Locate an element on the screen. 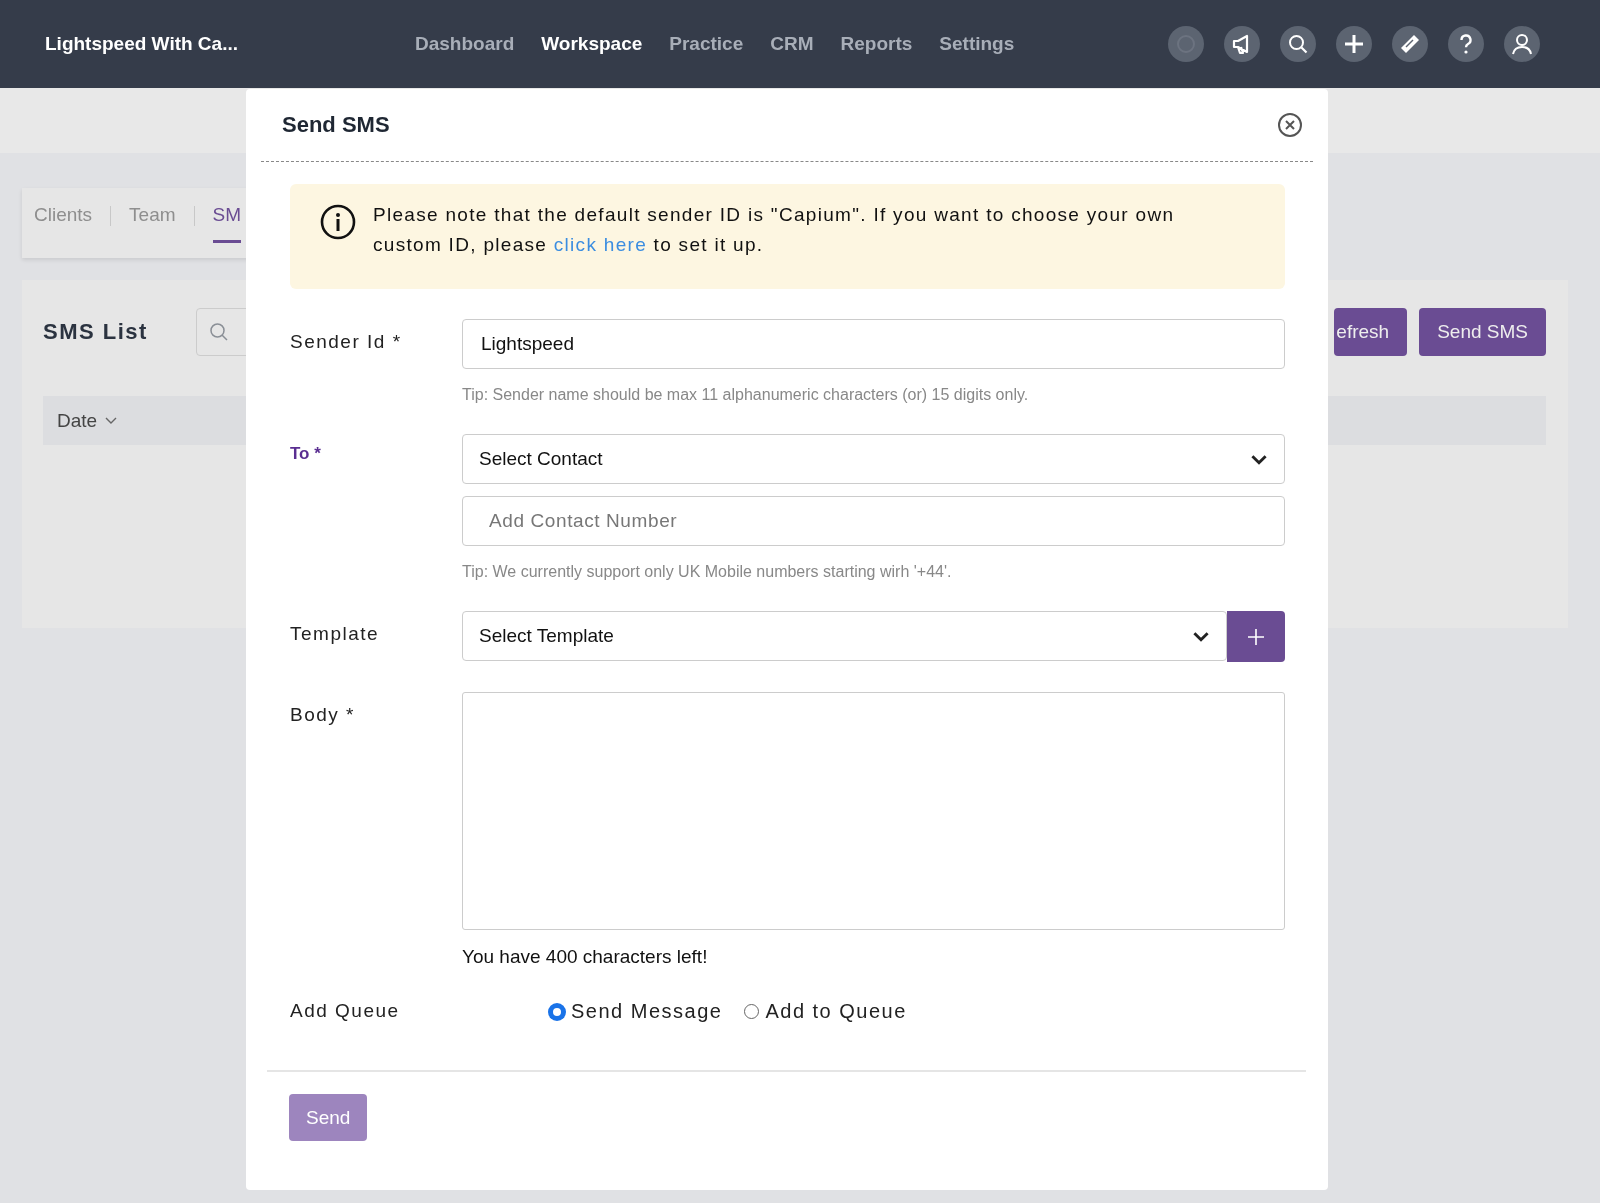 The image size is (1600, 1203). tab: SM is located at coordinates (227, 223).